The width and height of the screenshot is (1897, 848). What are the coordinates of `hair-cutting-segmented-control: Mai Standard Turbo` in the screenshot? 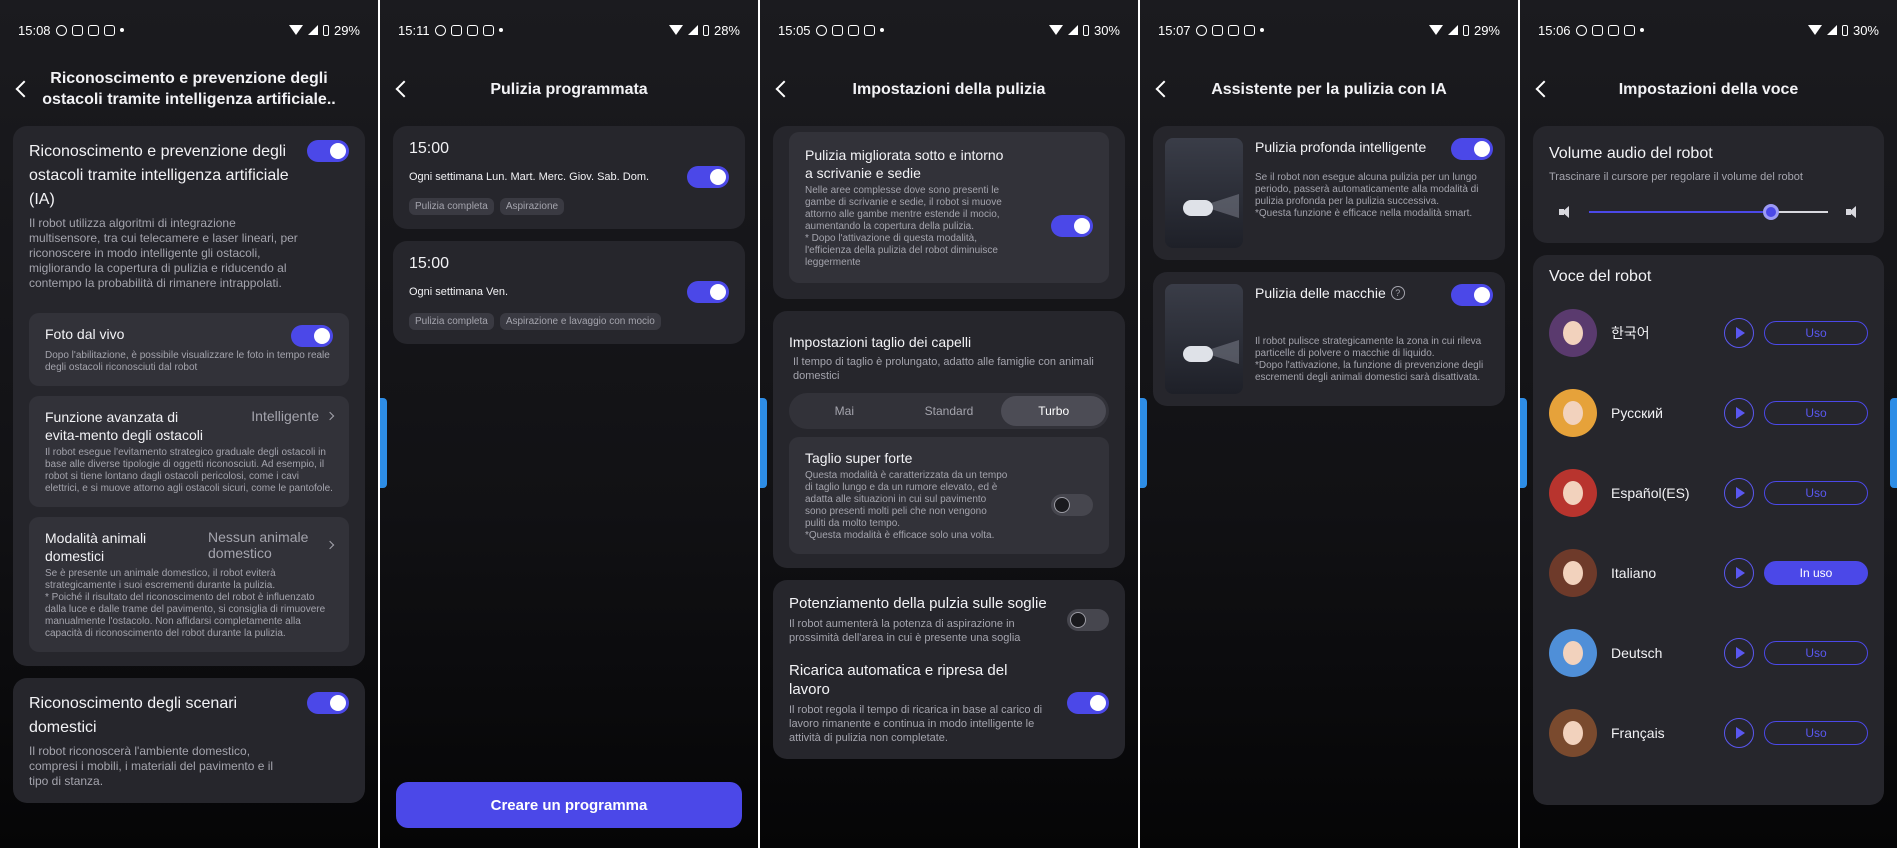 It's located at (949, 411).